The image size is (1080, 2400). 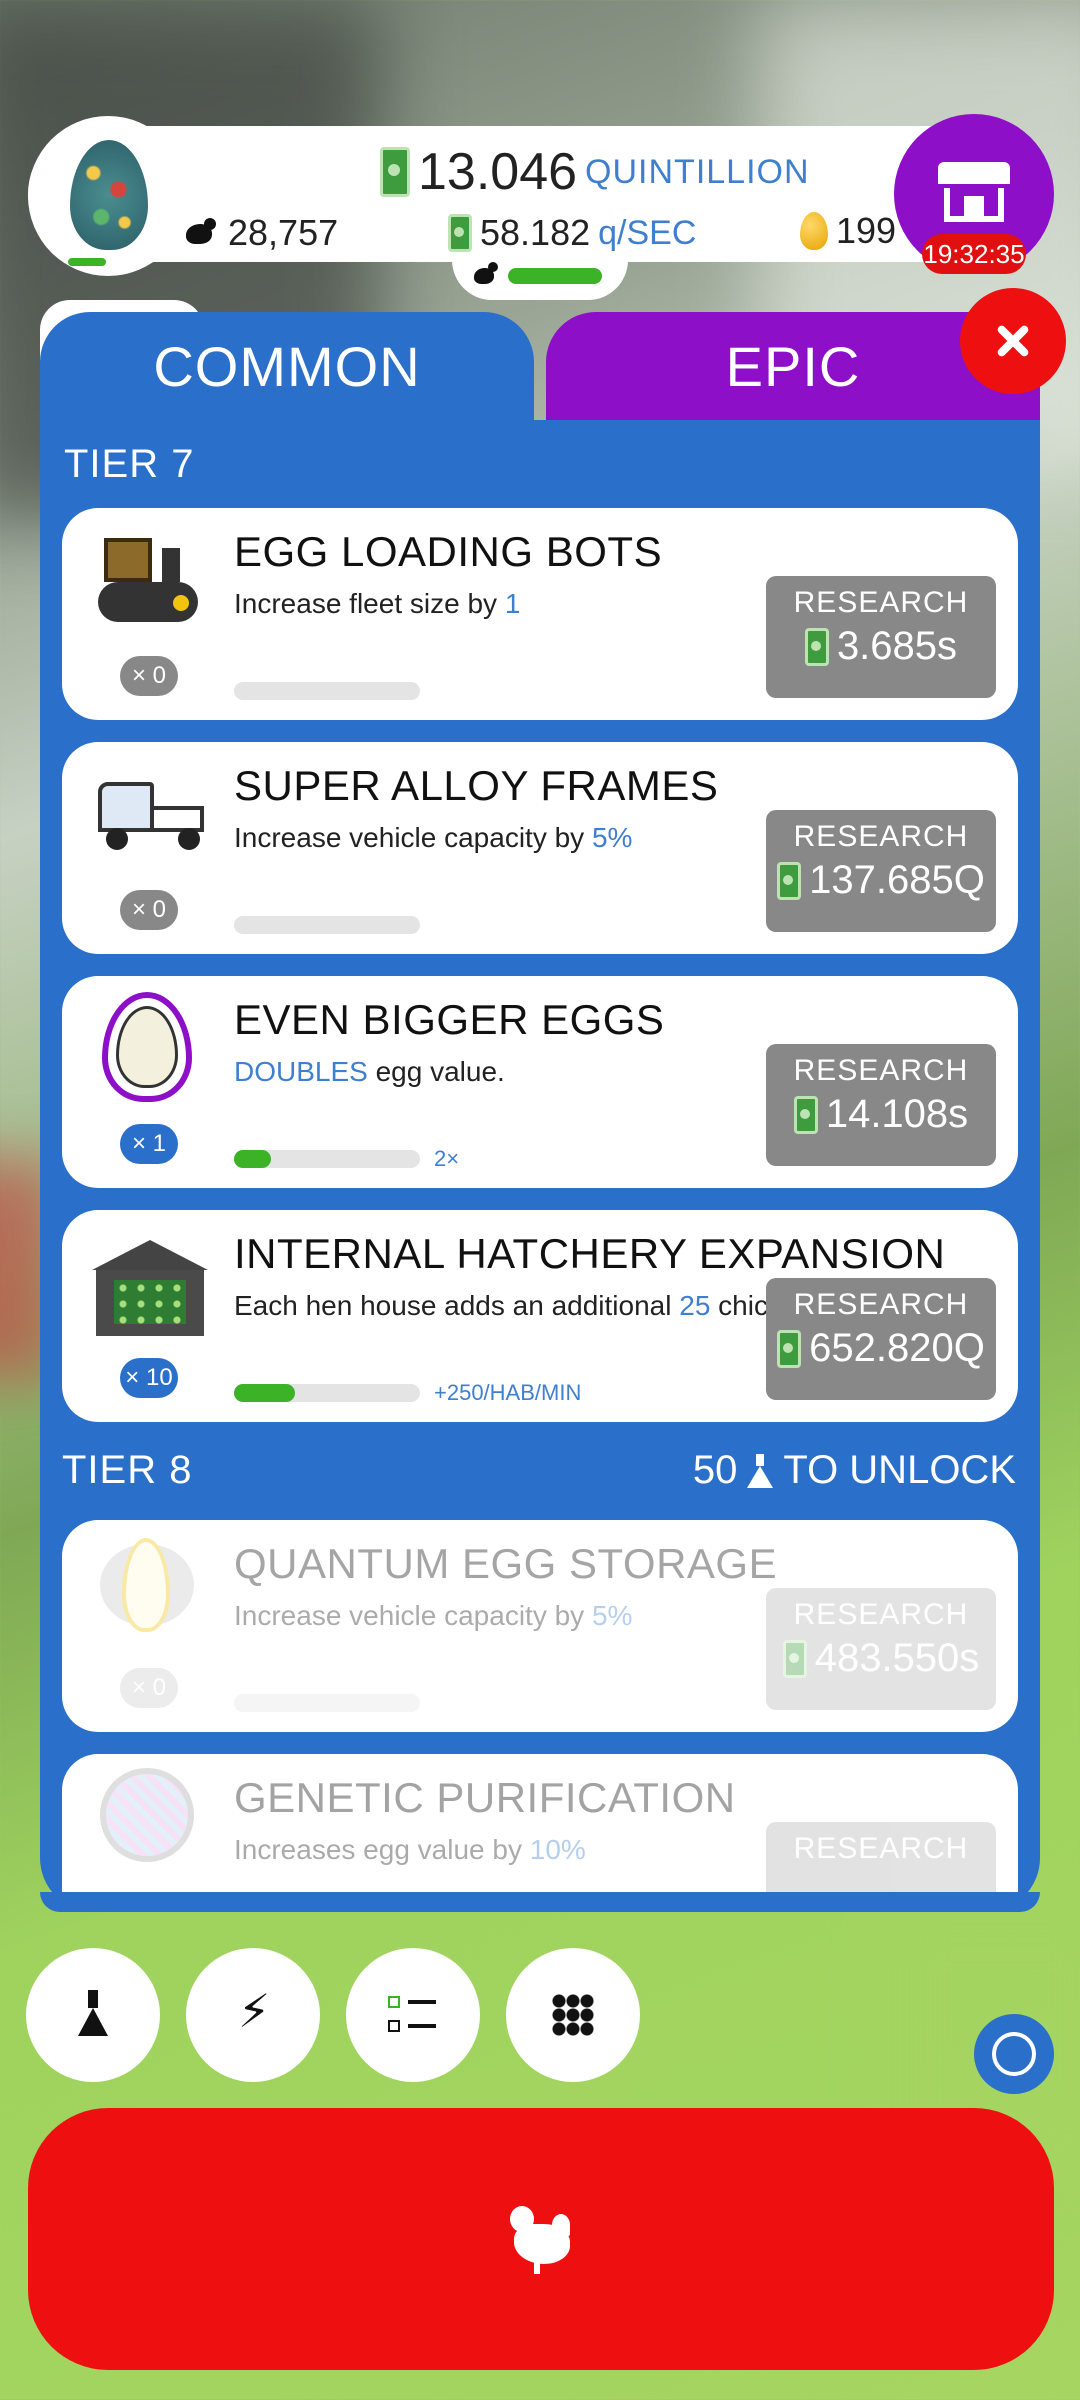 What do you see at coordinates (897, 646) in the screenshot?
I see `research-price: 3.685s` at bounding box center [897, 646].